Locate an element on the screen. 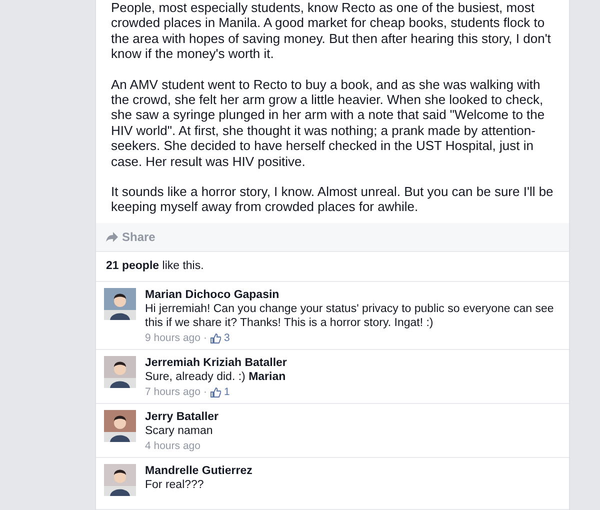 The height and width of the screenshot is (510, 600). comment-text: Hi jerremiah! Can you change your status' privacy to public so everyone can see this if we share it? Thanks! This is a horror story. Ingat! :) is located at coordinates (350, 316).